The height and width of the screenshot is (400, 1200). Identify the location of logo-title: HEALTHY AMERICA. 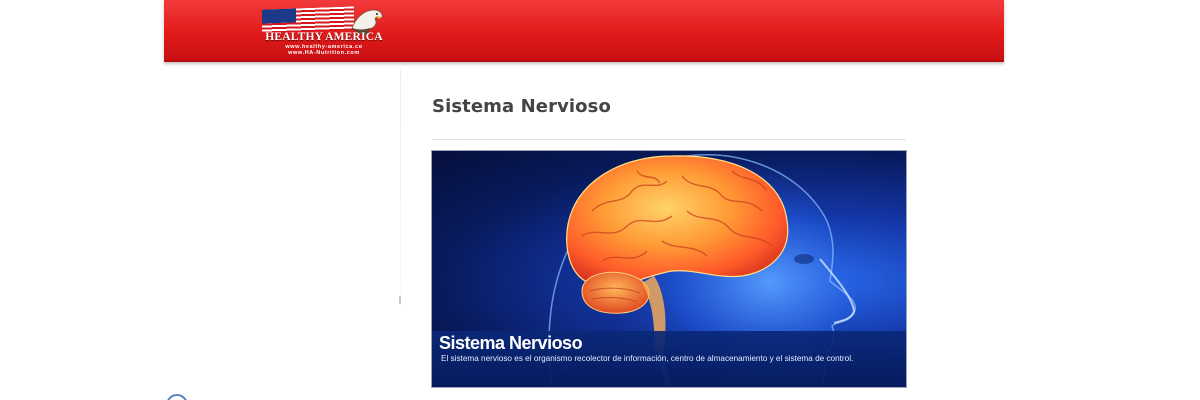
(324, 37).